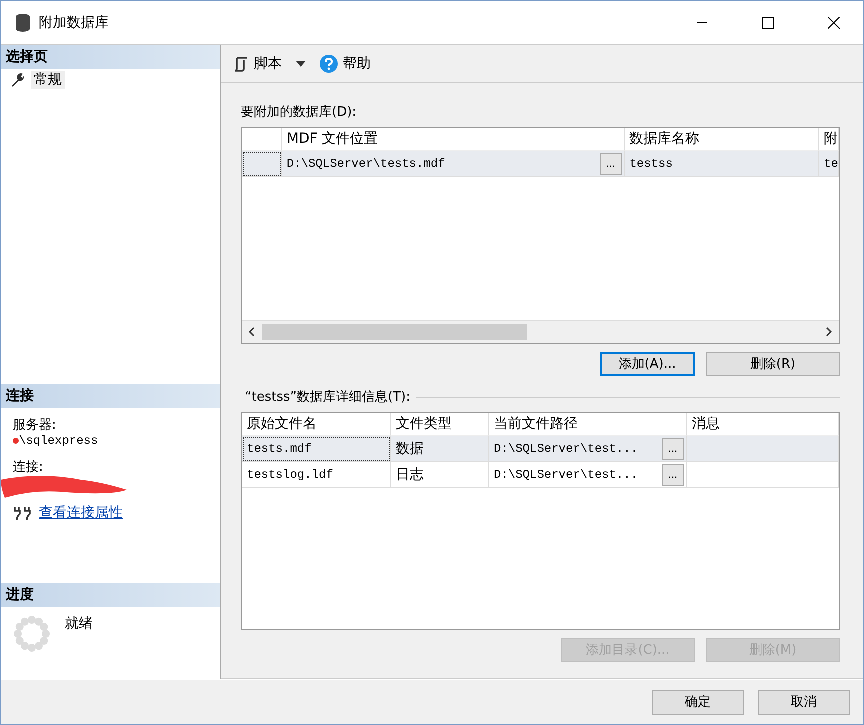 This screenshot has width=864, height=725. What do you see at coordinates (366, 163) in the screenshot?
I see `table-cell-text: D:\SQLServer\tests.mdf` at bounding box center [366, 163].